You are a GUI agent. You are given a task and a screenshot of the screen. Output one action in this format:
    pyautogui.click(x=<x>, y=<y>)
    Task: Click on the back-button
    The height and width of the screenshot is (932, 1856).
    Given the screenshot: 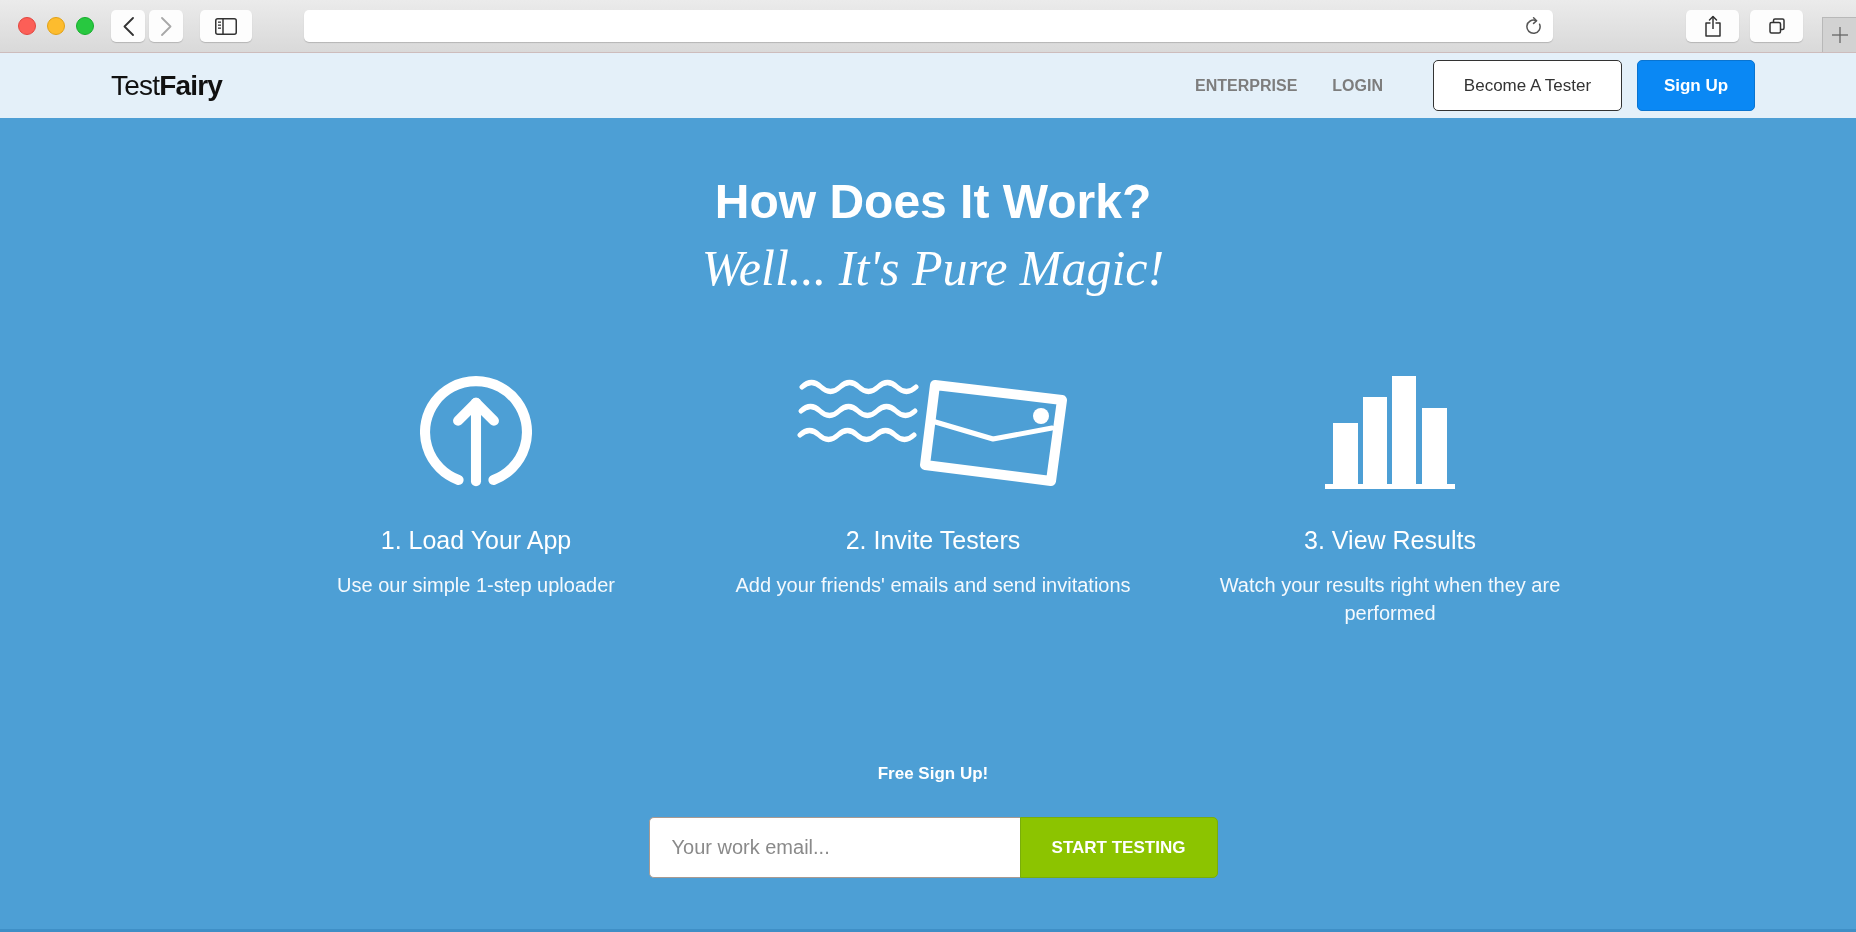 What is the action you would take?
    pyautogui.click(x=128, y=26)
    